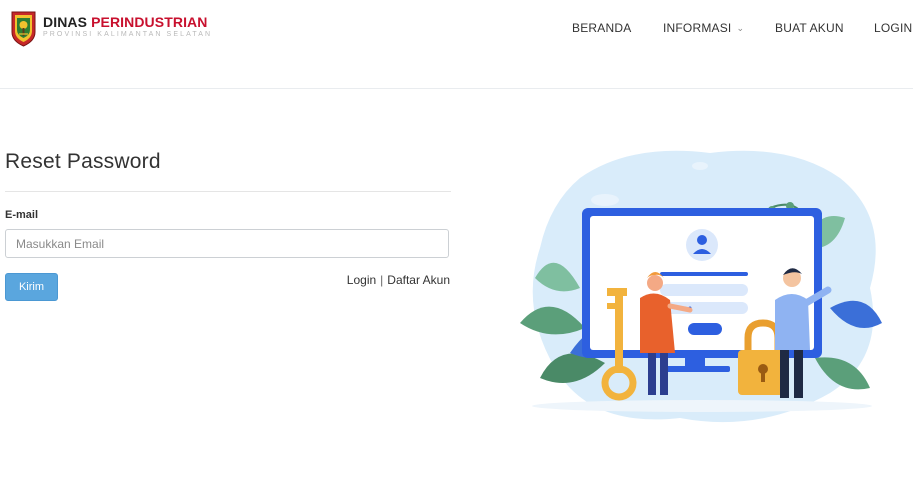  What do you see at coordinates (31, 287) in the screenshot?
I see `send-button: Kirim` at bounding box center [31, 287].